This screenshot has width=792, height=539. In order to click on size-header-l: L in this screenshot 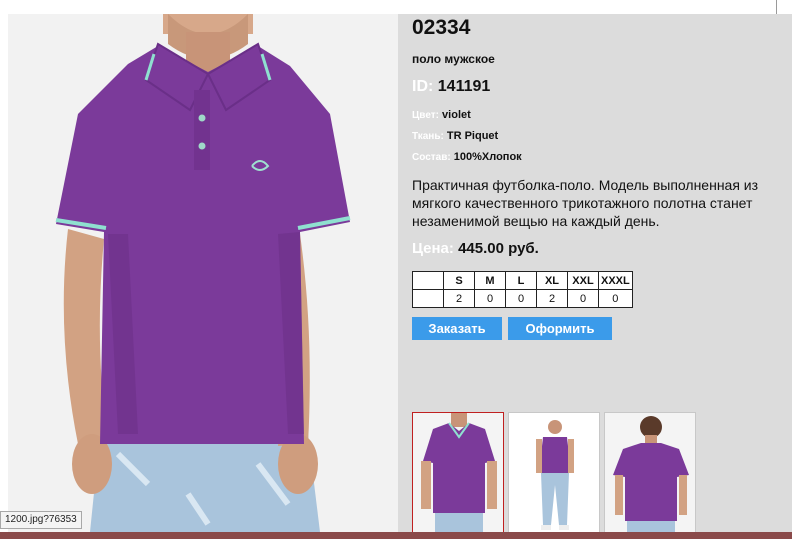, I will do `click(521, 280)`.